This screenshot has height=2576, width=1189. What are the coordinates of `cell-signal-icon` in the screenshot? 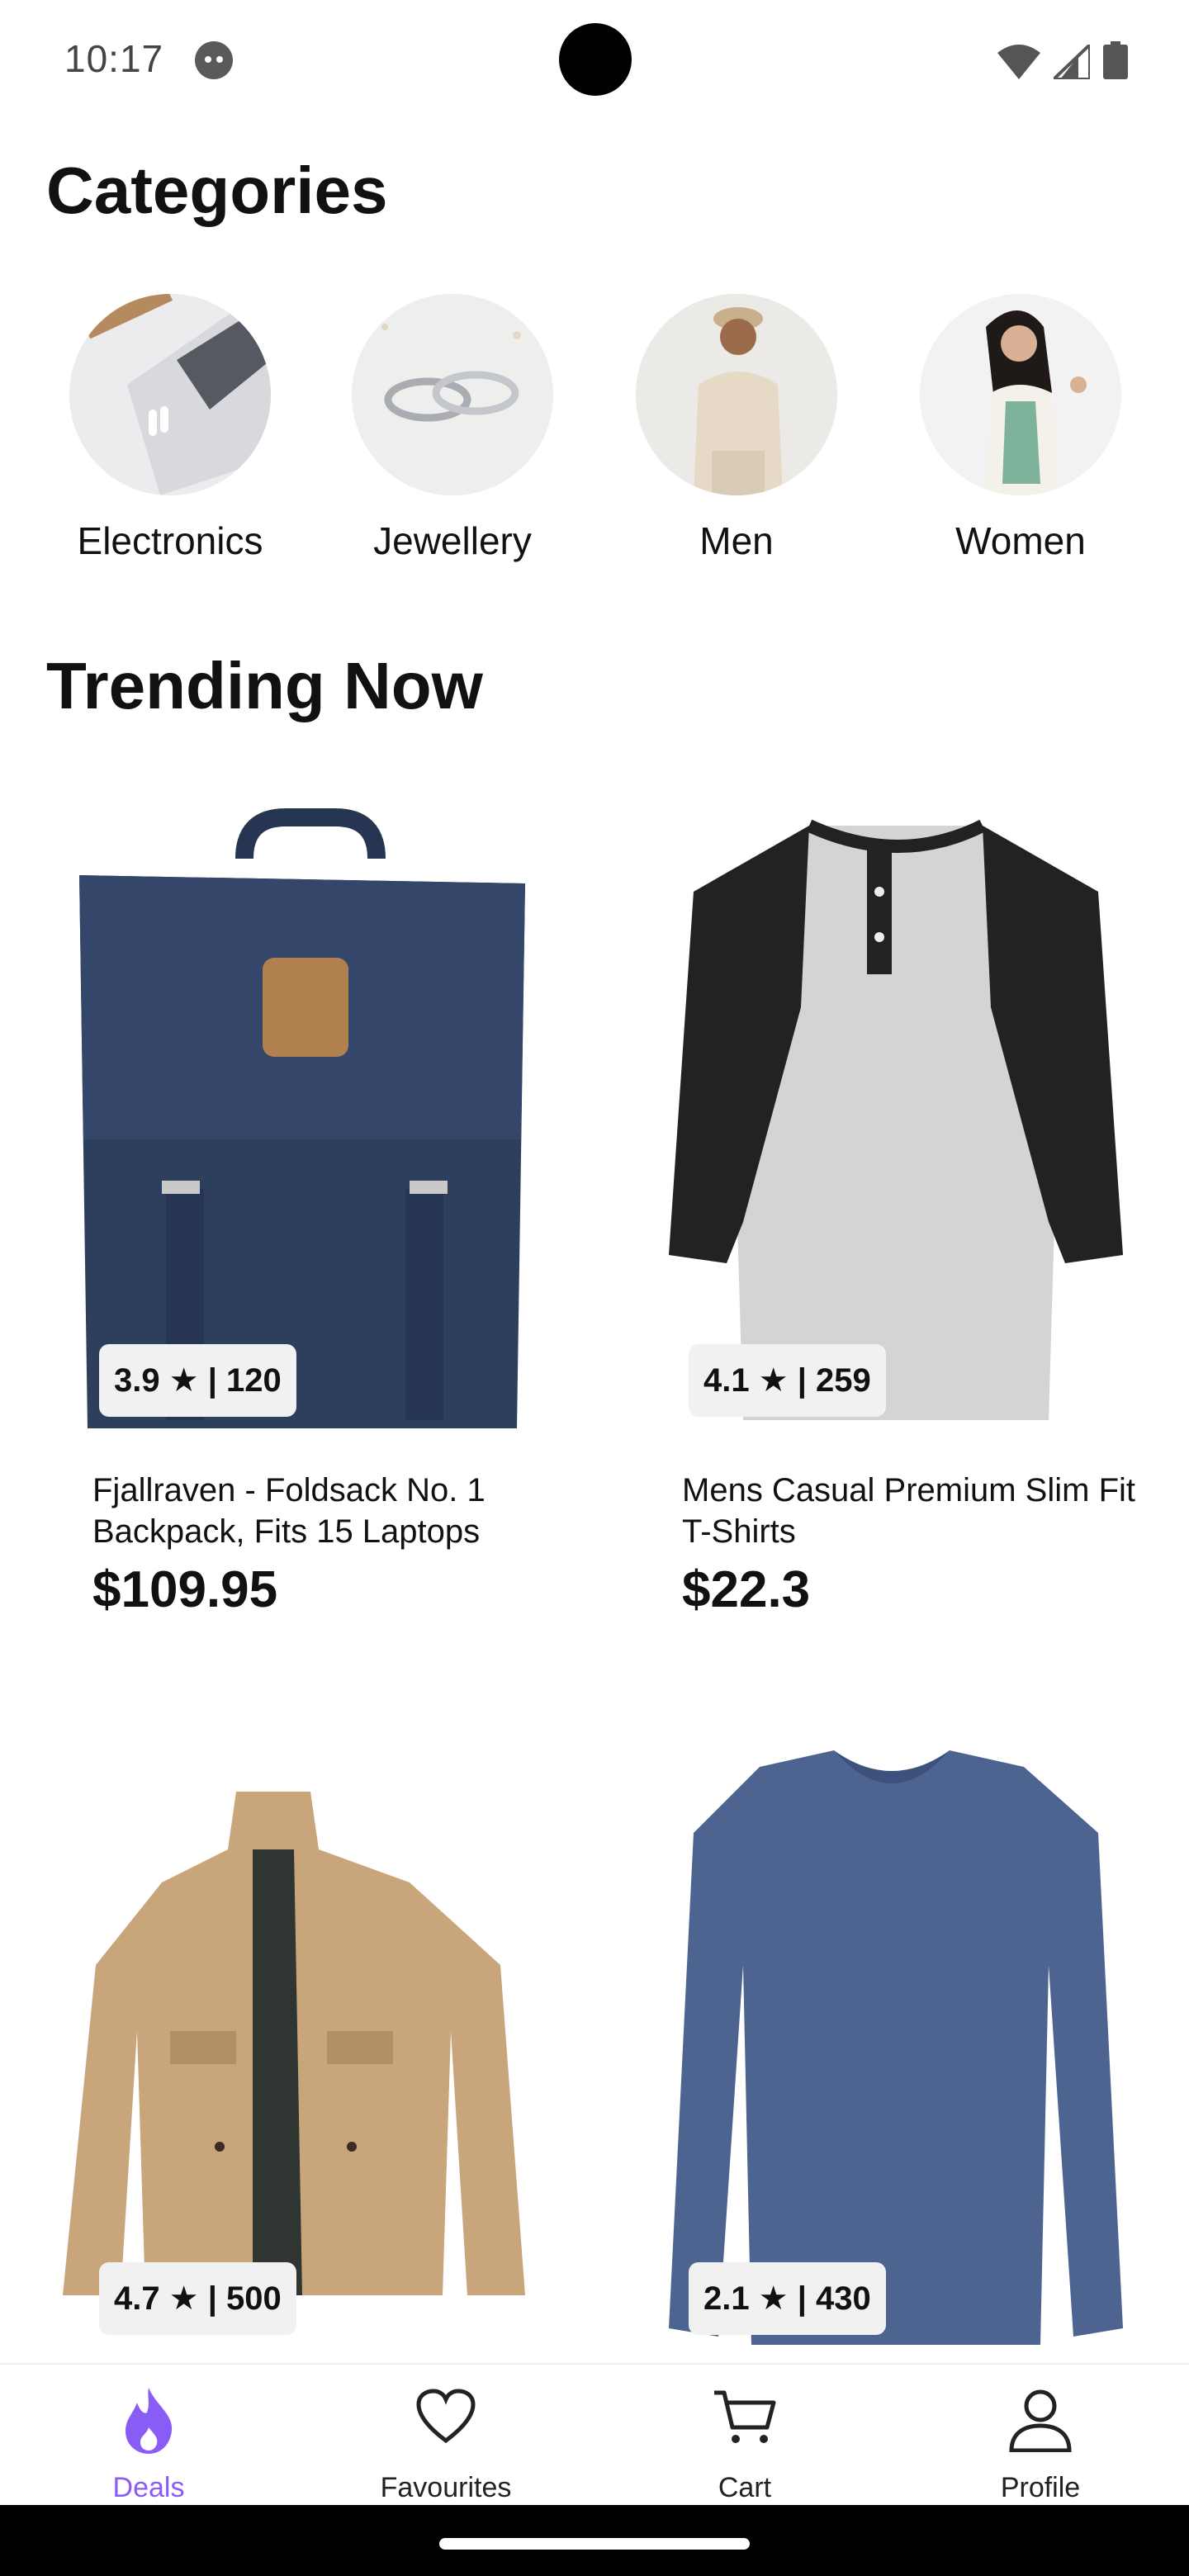 It's located at (1072, 62).